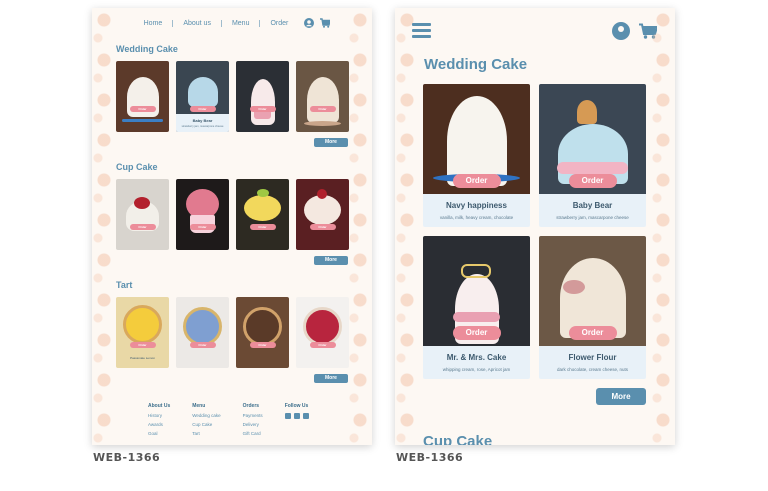 The height and width of the screenshot is (491, 768). Describe the element at coordinates (592, 357) in the screenshot. I see `card-name: Flower Flour` at that location.